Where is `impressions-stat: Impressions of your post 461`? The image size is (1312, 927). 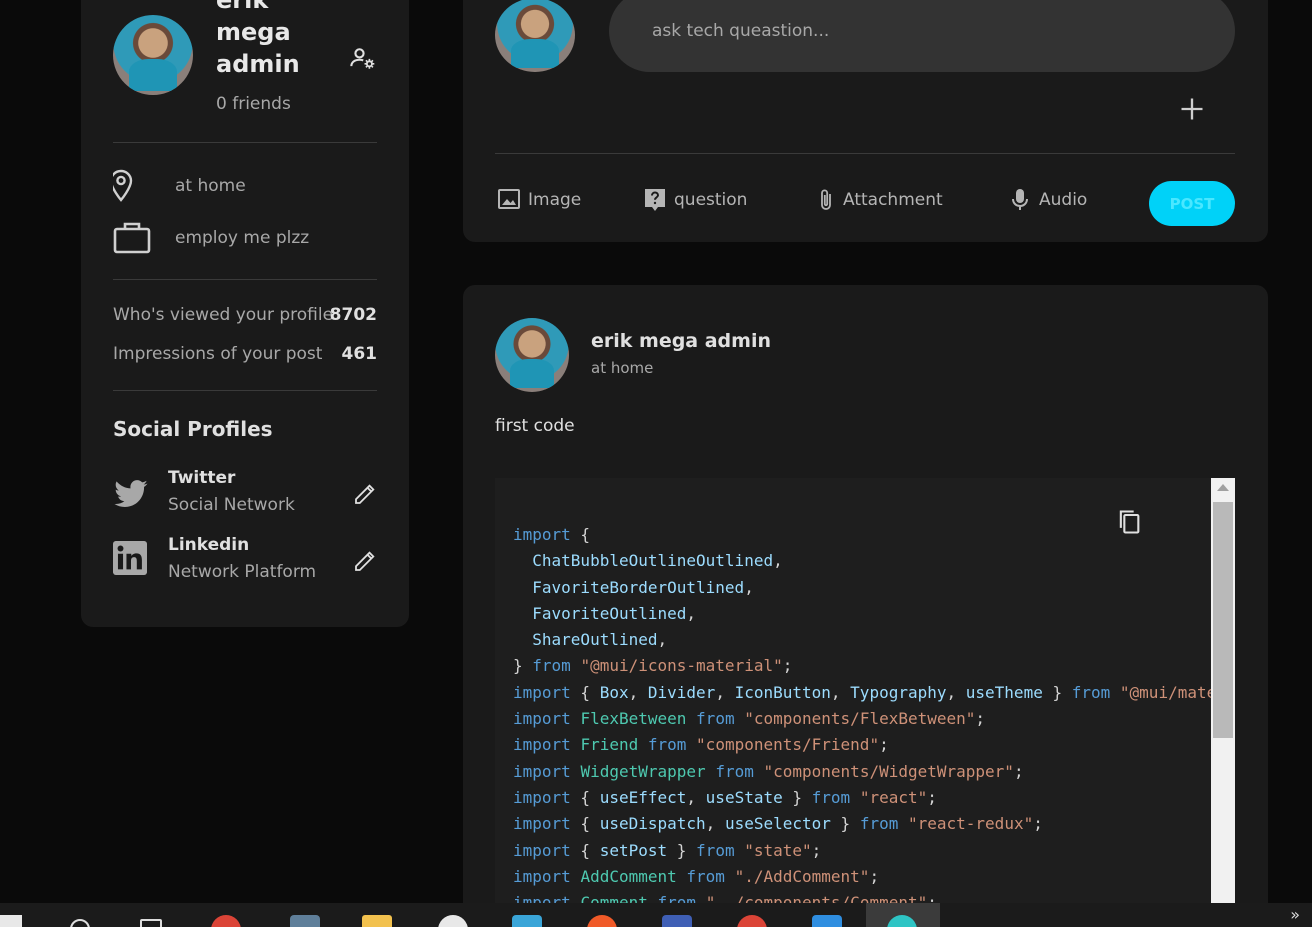 impressions-stat: Impressions of your post 461 is located at coordinates (245, 354).